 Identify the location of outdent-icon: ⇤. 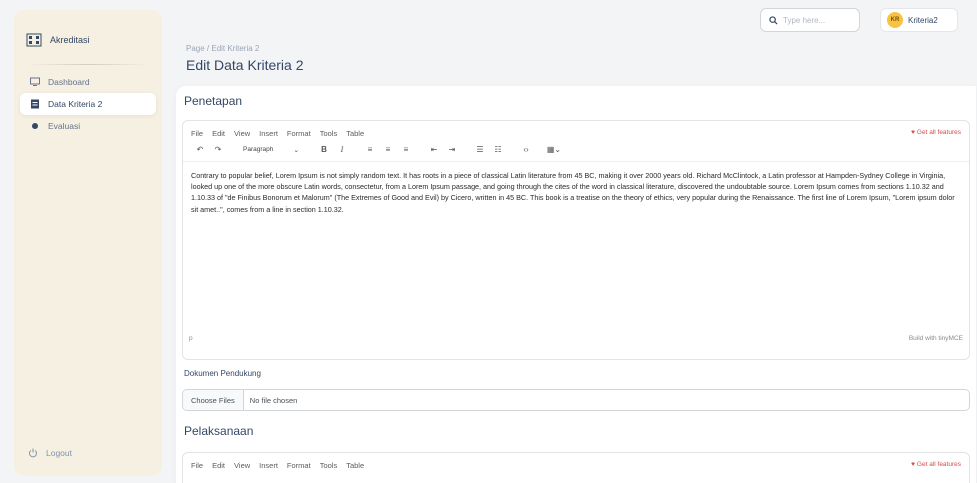
(434, 149).